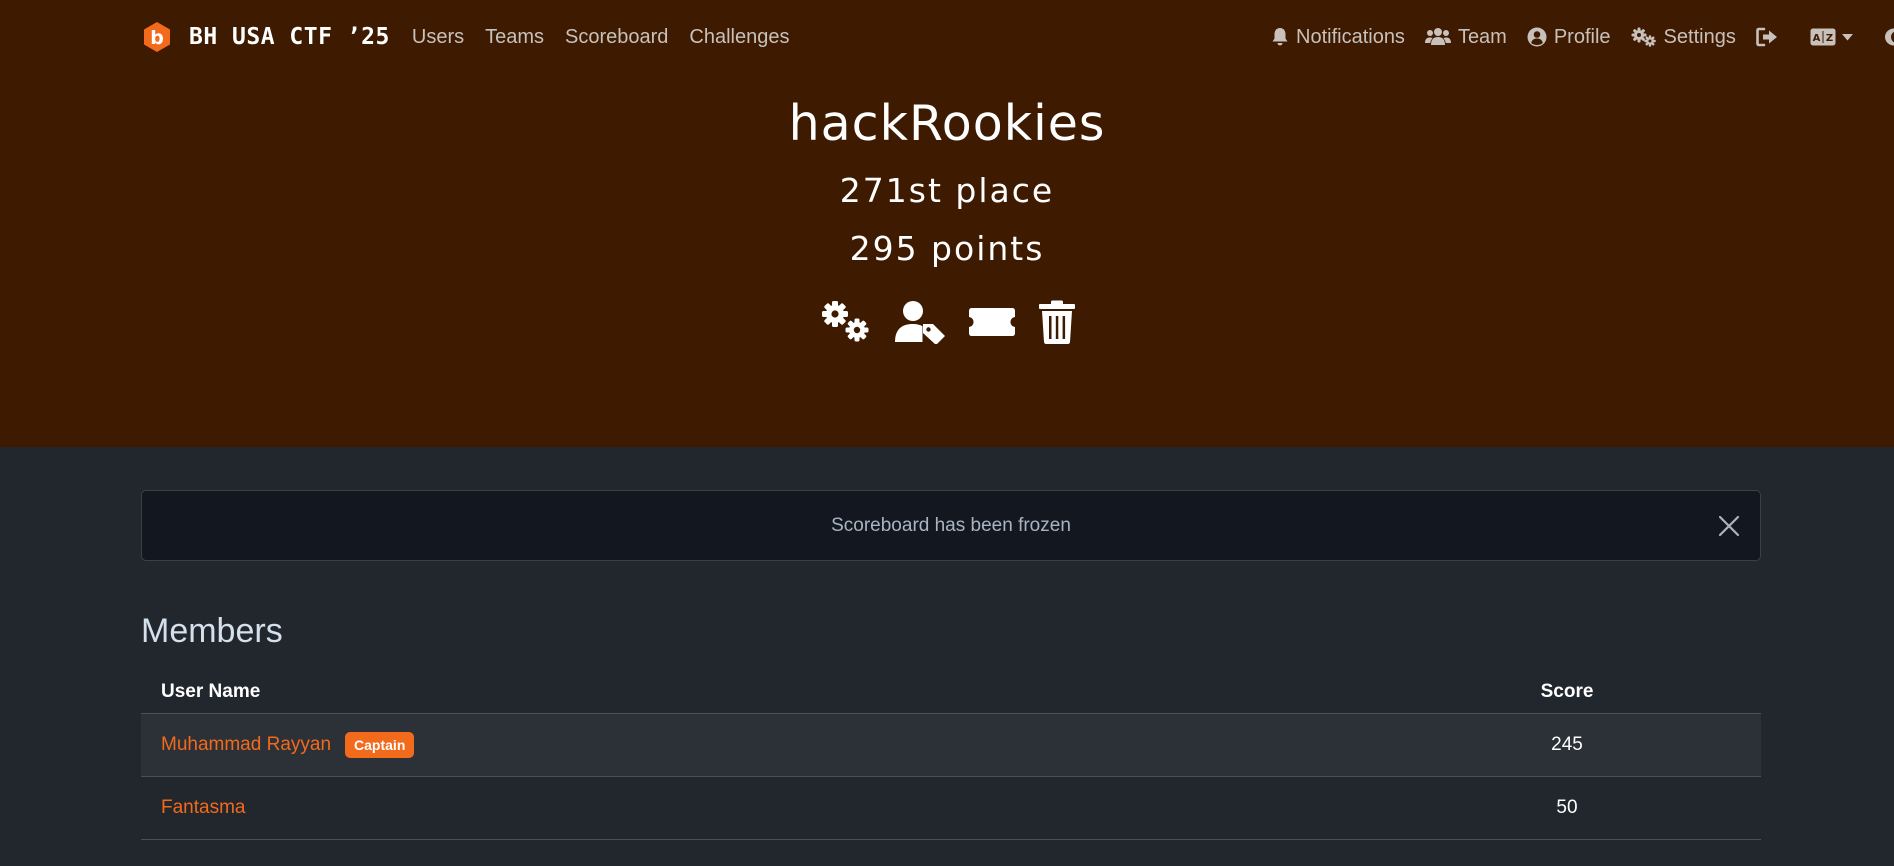  I want to click on svg-text: A, so click(1816, 38).